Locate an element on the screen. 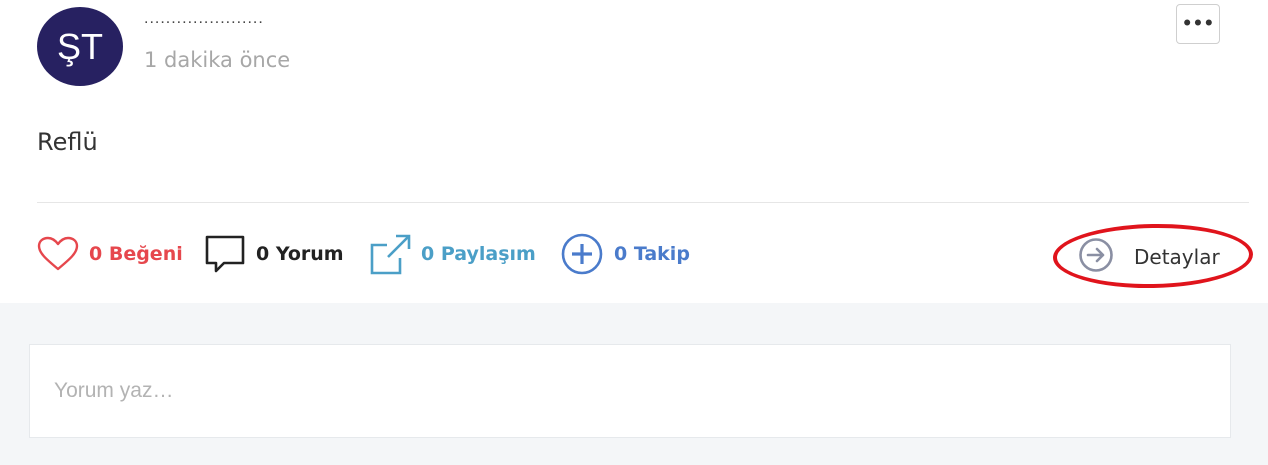  divider is located at coordinates (643, 202).